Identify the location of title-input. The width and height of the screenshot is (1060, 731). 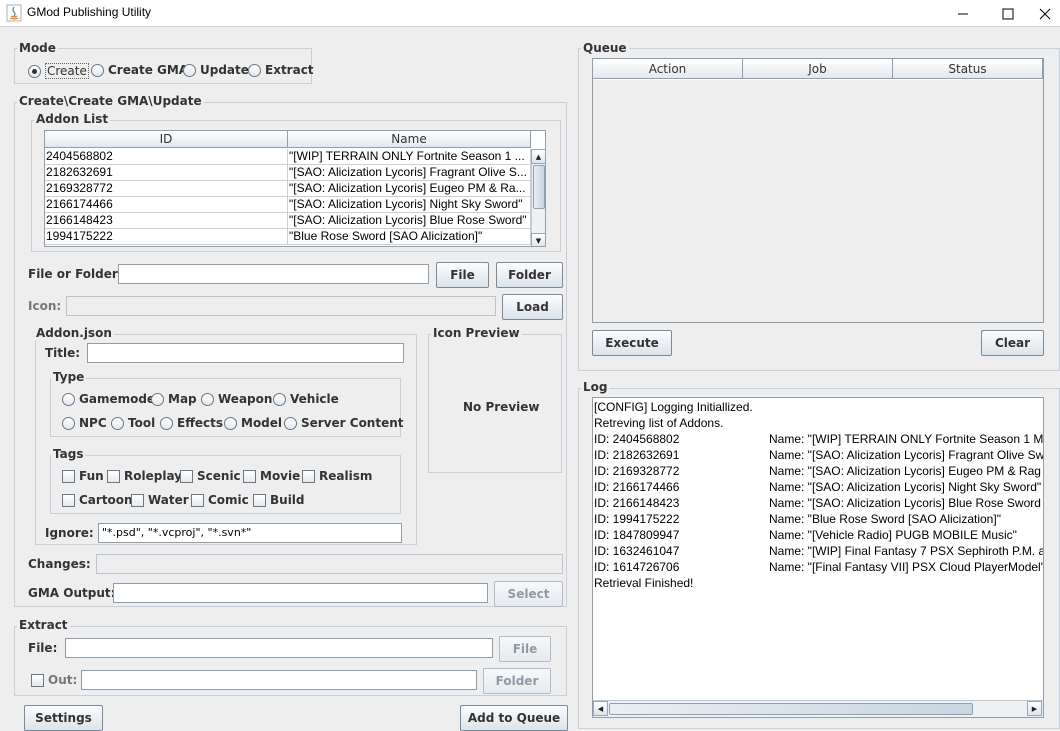
(245, 353).